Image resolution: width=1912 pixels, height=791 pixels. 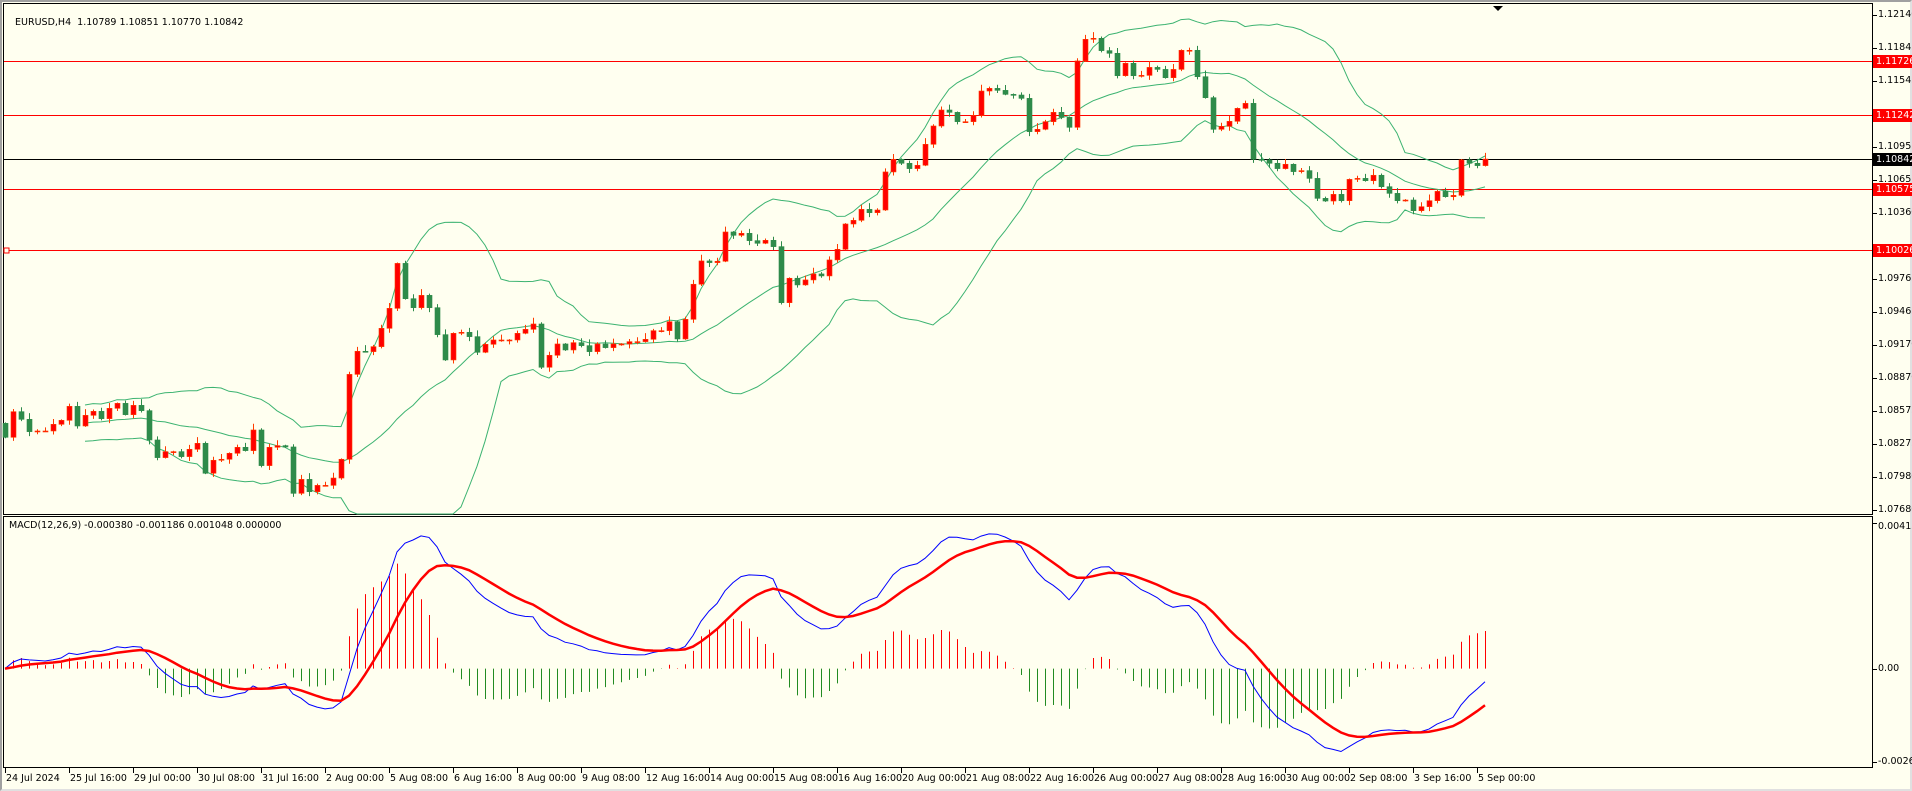 What do you see at coordinates (547, 778) in the screenshot?
I see `time-axis-label: 8 Aug 00:00` at bounding box center [547, 778].